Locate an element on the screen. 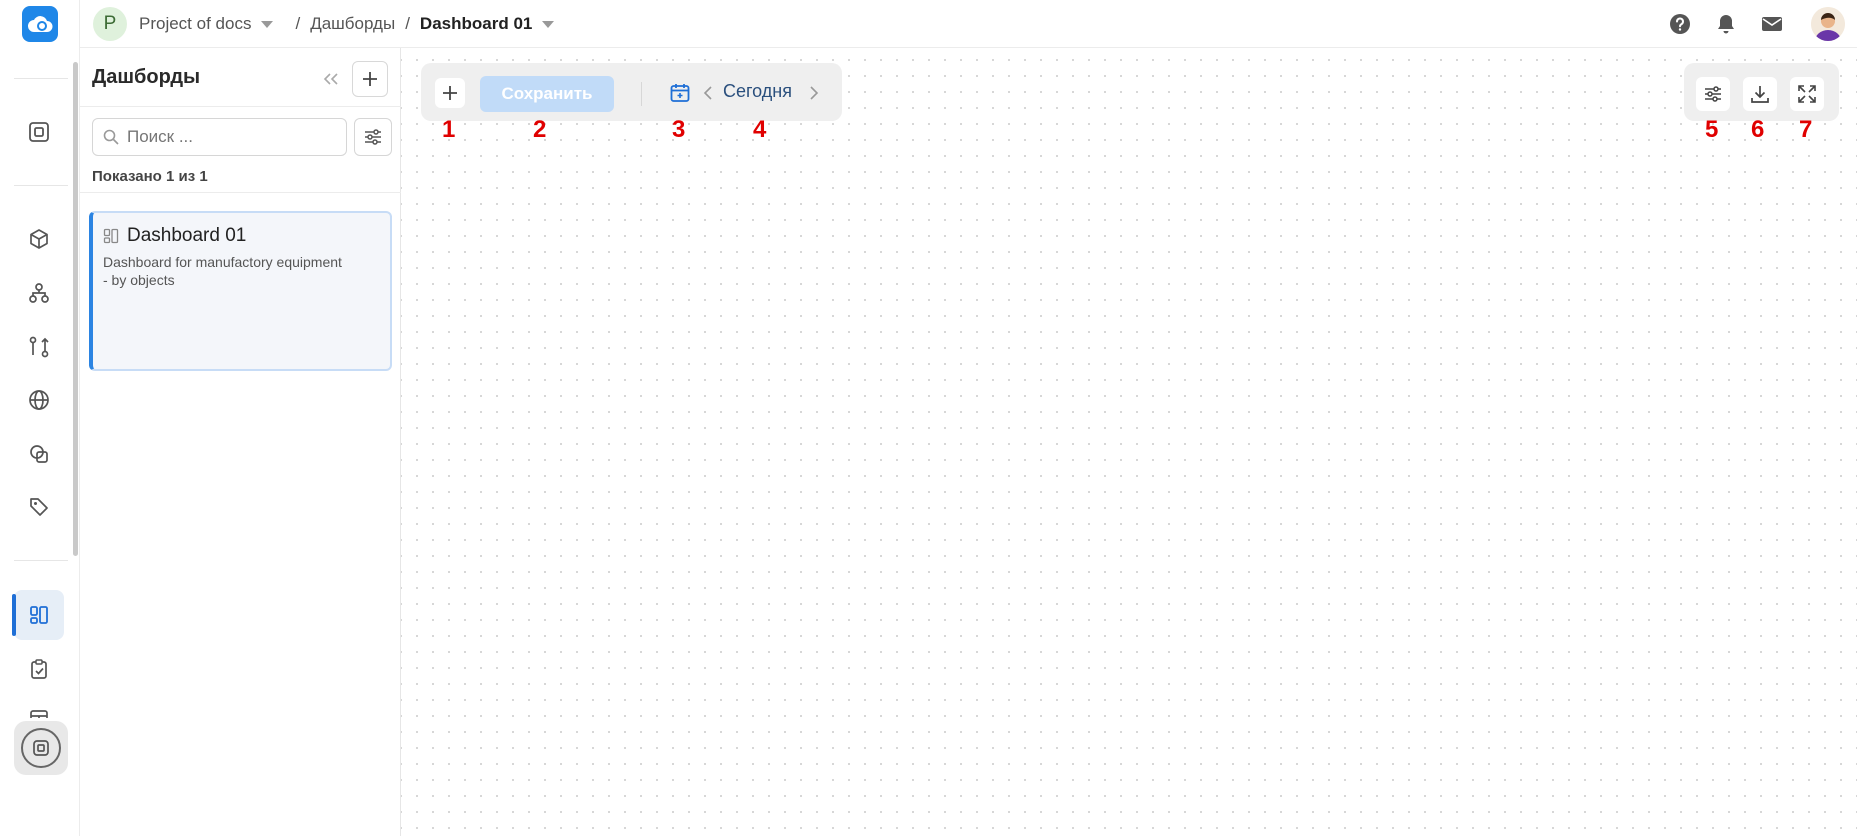 Image resolution: width=1857 pixels, height=836 pixels. chevron-right-icon is located at coordinates (814, 93).